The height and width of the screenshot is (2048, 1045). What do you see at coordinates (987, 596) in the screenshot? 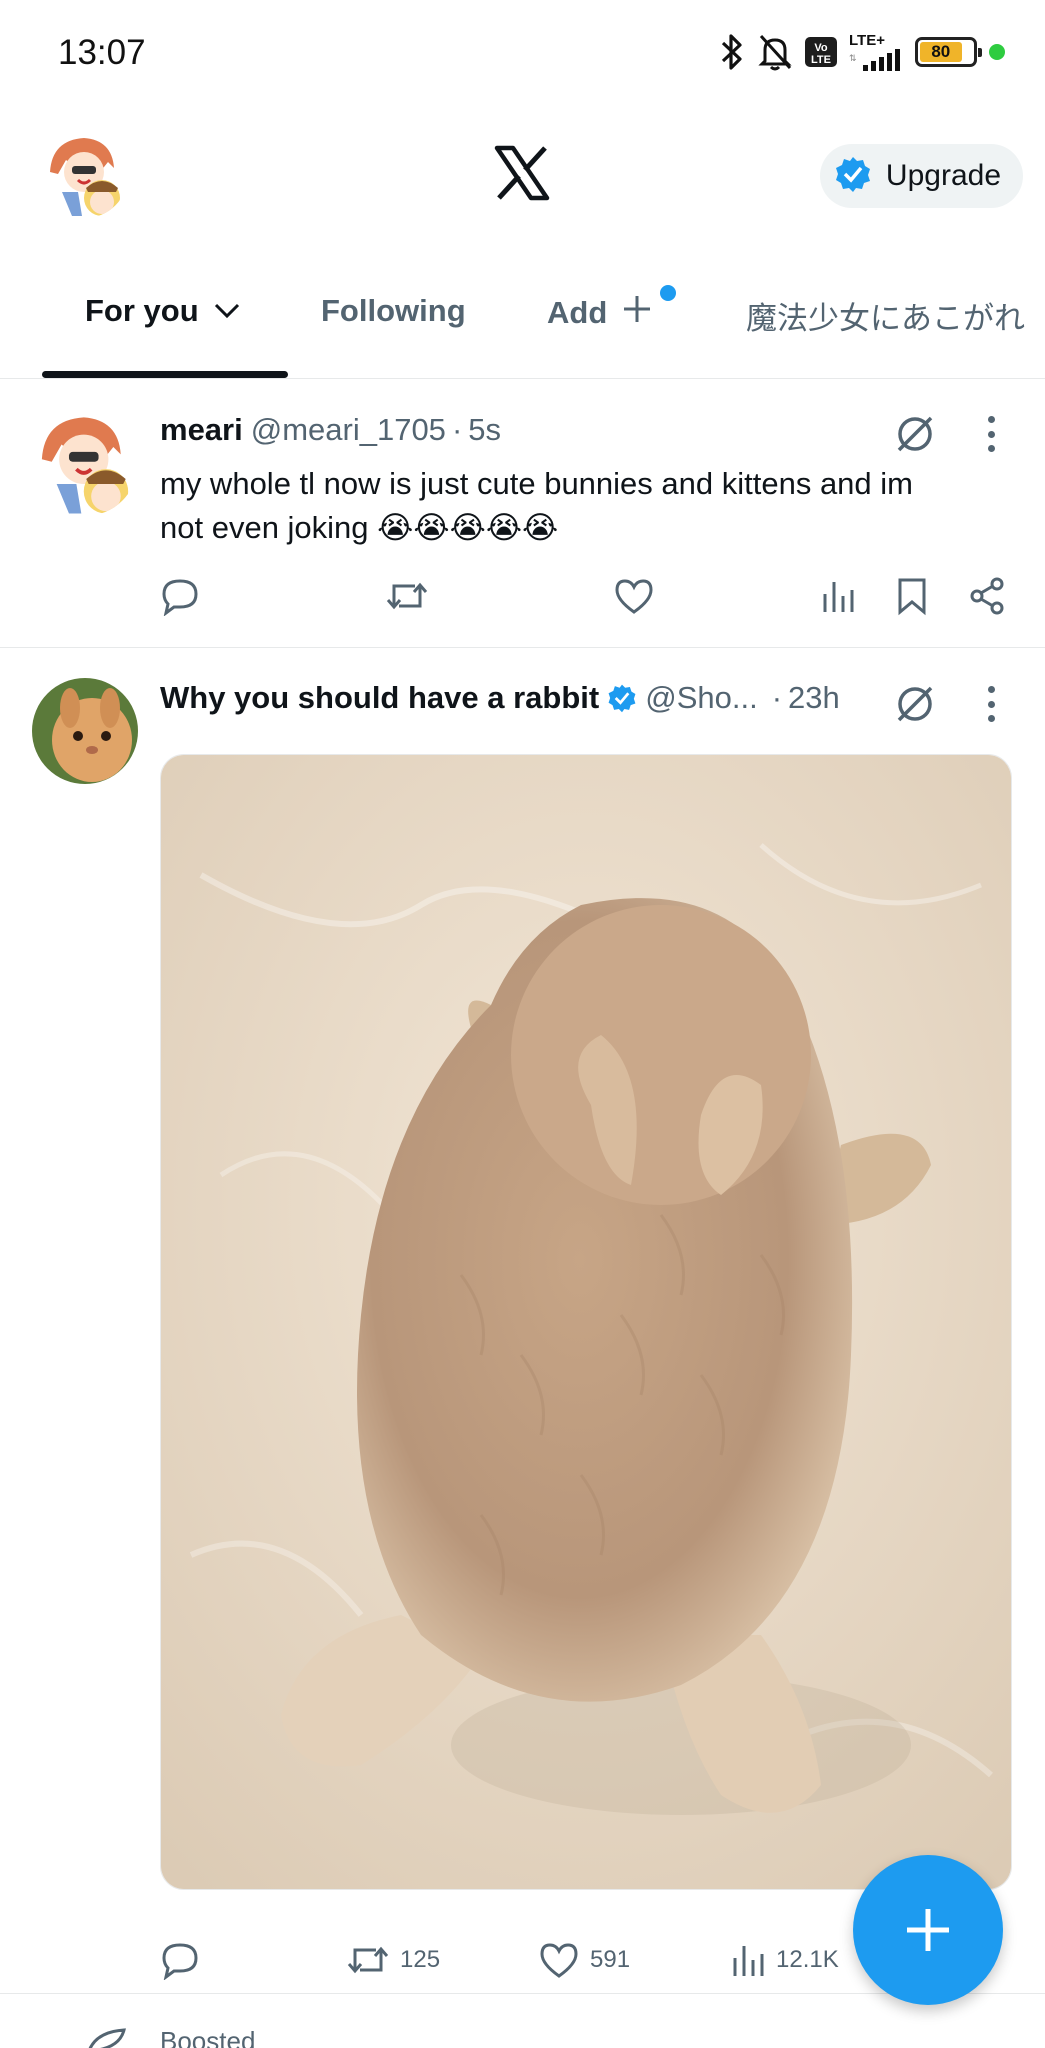
I see `share-button` at bounding box center [987, 596].